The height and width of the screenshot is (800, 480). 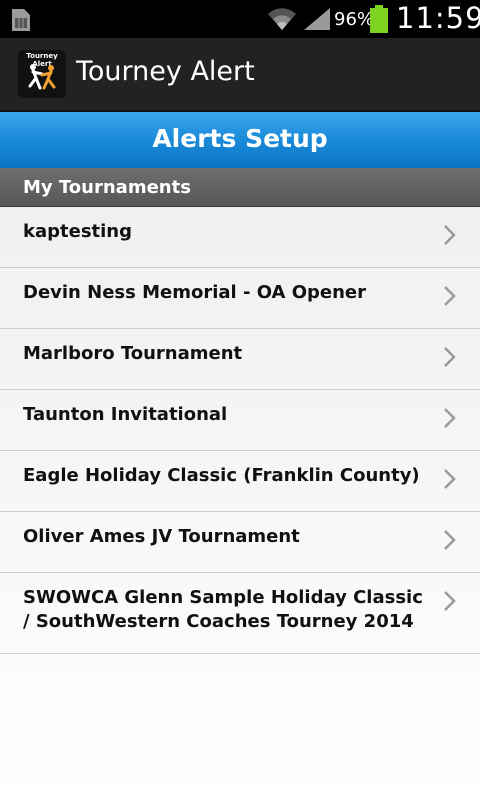 What do you see at coordinates (240, 237) in the screenshot?
I see `list-item: kaptesting` at bounding box center [240, 237].